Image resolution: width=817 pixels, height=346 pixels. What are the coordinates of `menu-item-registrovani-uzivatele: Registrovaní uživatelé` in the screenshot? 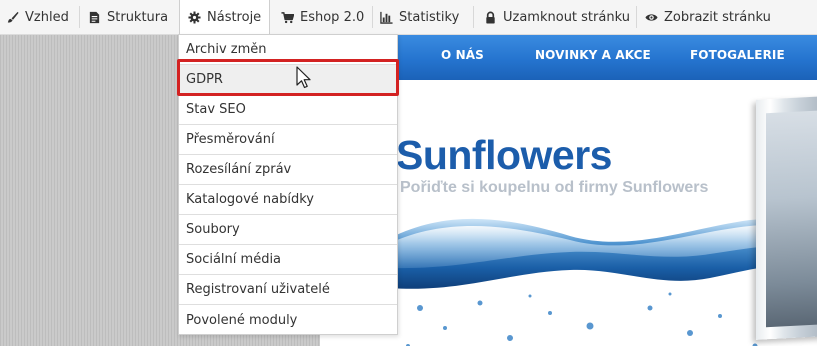 It's located at (288, 290).